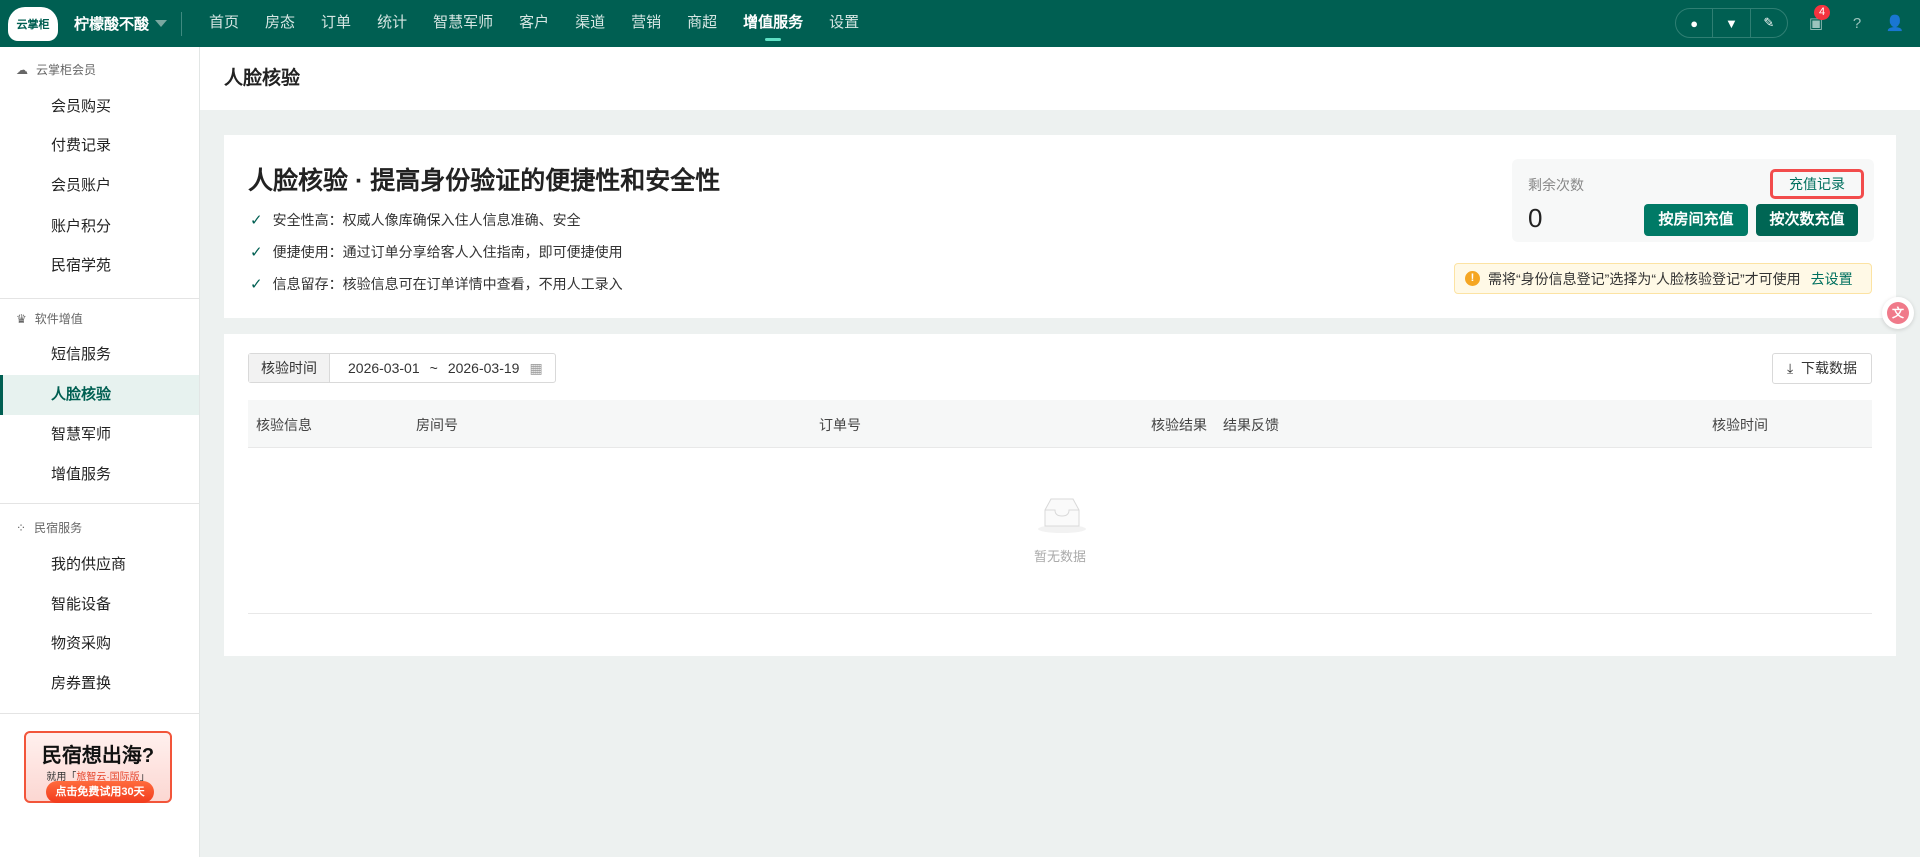 The height and width of the screenshot is (857, 1920). I want to click on tool-group: ● ▼ ✎, so click(1731, 23).